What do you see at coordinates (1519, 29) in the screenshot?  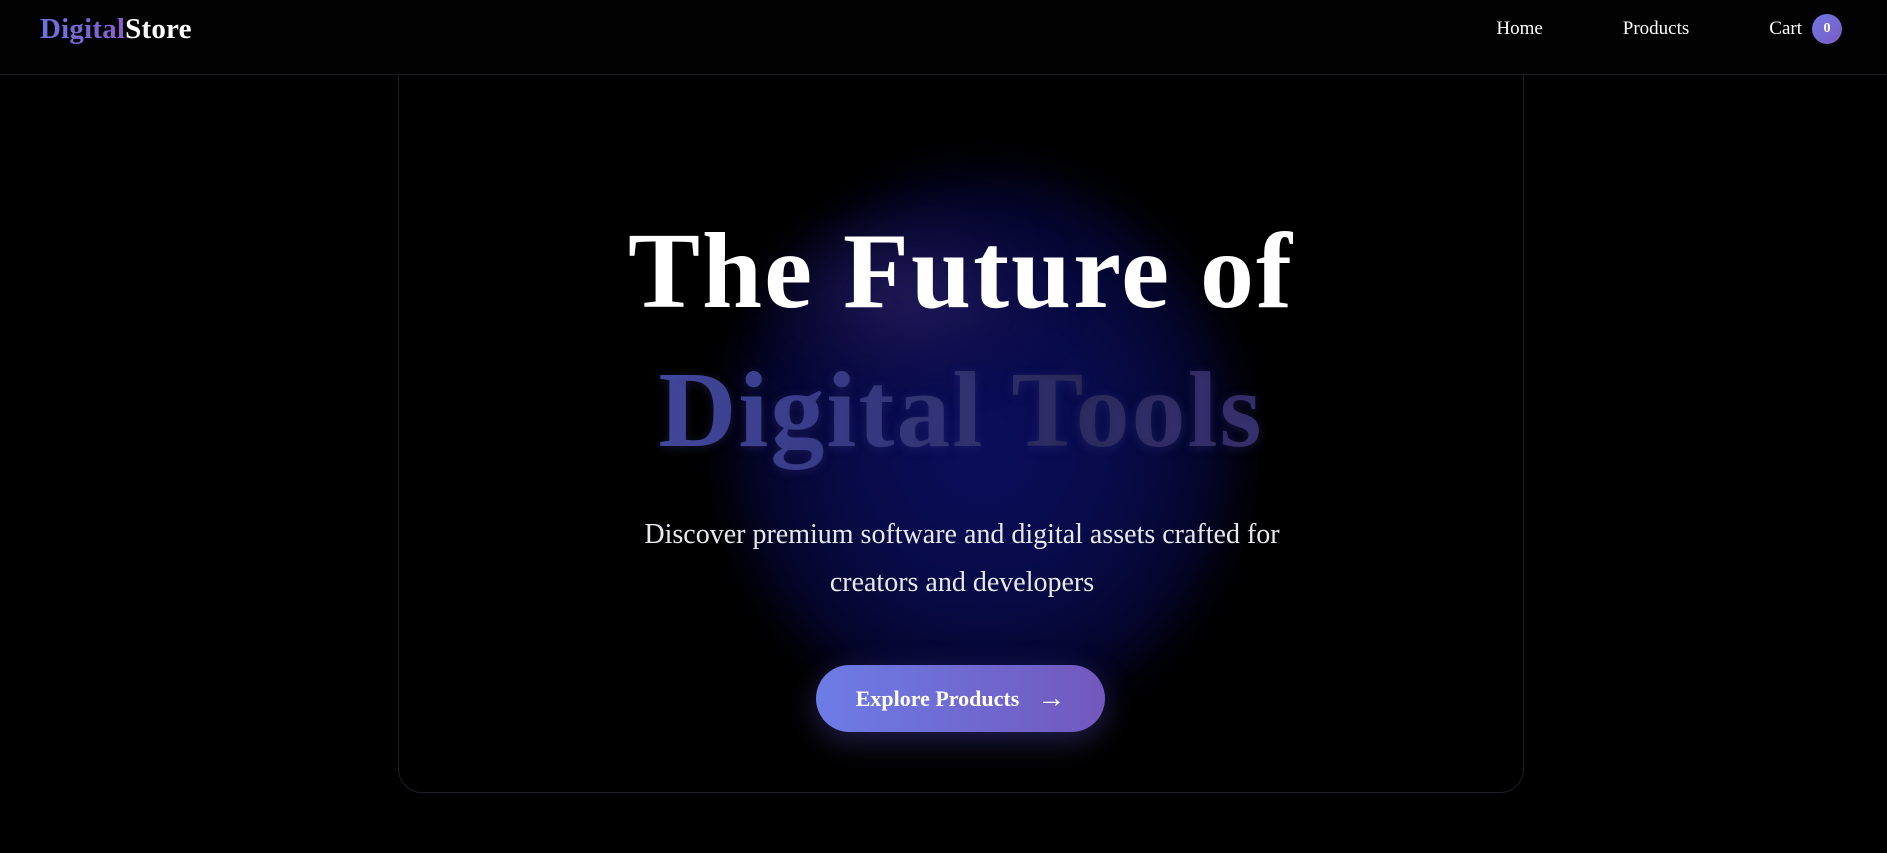 I see `nav-home-link: Home` at bounding box center [1519, 29].